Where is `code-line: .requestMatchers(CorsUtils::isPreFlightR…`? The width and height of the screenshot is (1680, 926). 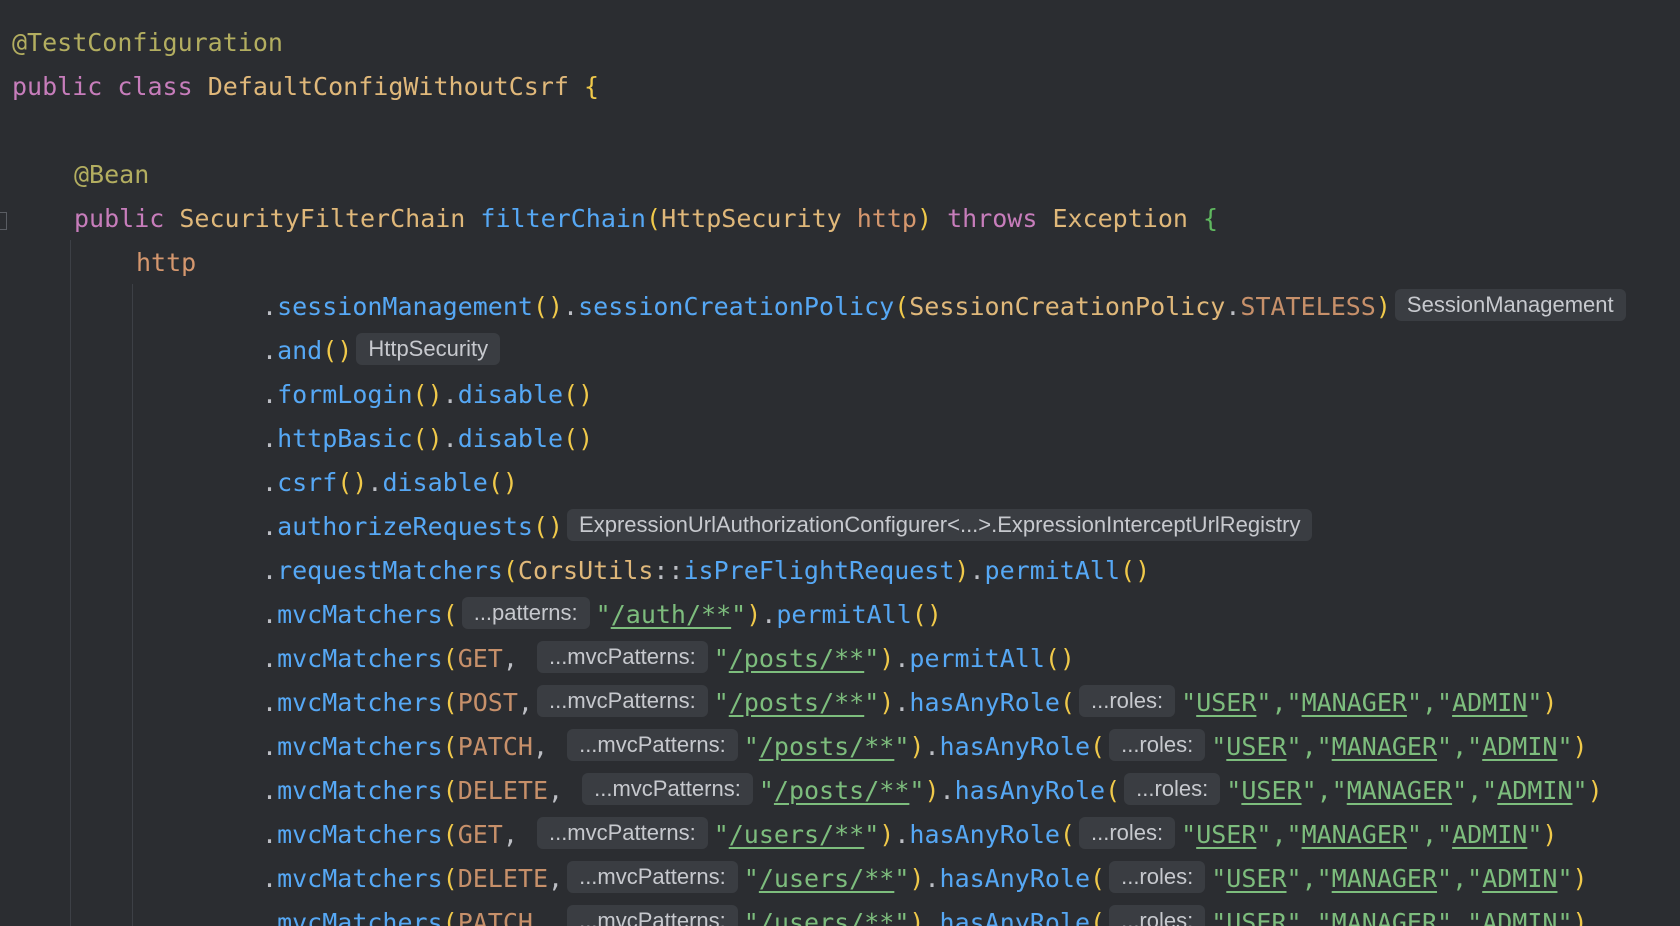
code-line: .requestMatchers(CorsUtils::isPreFlightR… is located at coordinates (706, 571).